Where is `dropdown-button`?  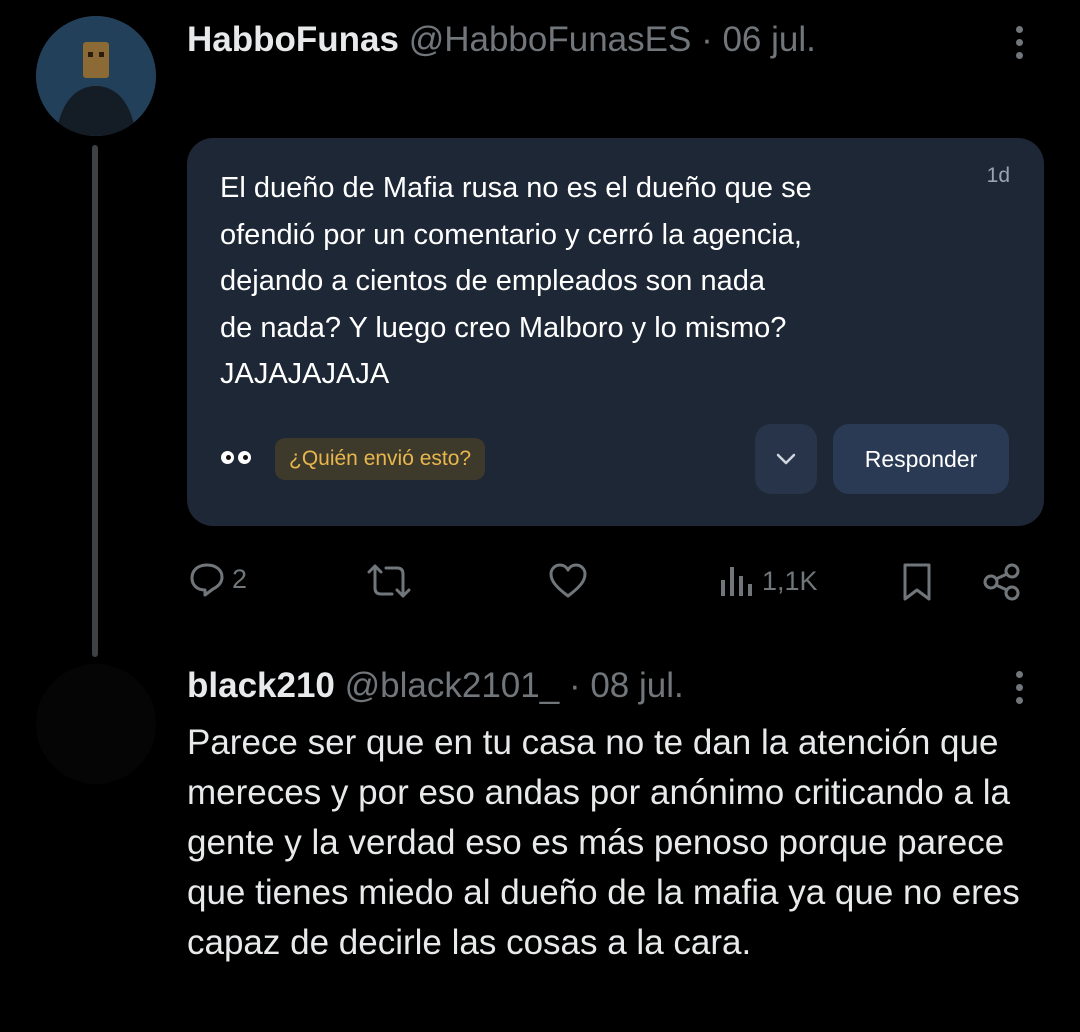 dropdown-button is located at coordinates (786, 459).